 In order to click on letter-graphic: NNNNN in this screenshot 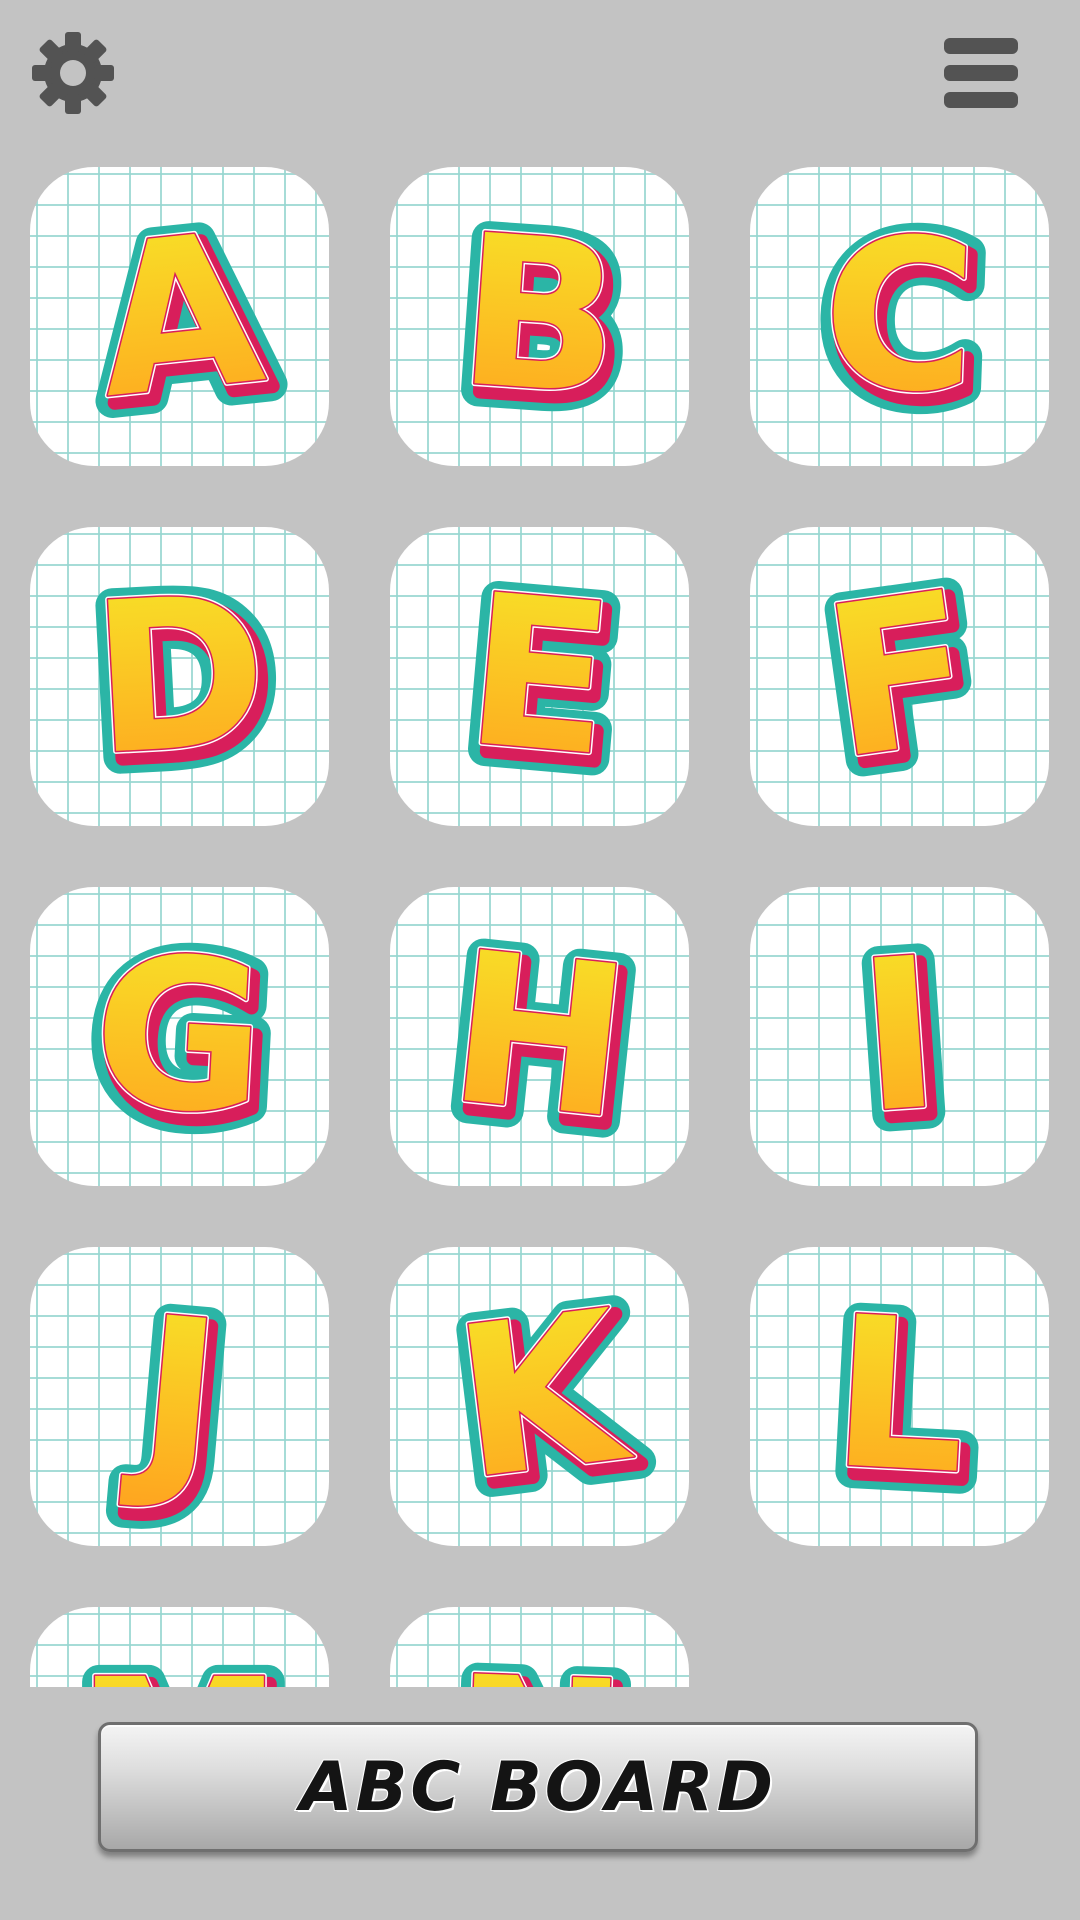, I will do `click(543, 1654)`.